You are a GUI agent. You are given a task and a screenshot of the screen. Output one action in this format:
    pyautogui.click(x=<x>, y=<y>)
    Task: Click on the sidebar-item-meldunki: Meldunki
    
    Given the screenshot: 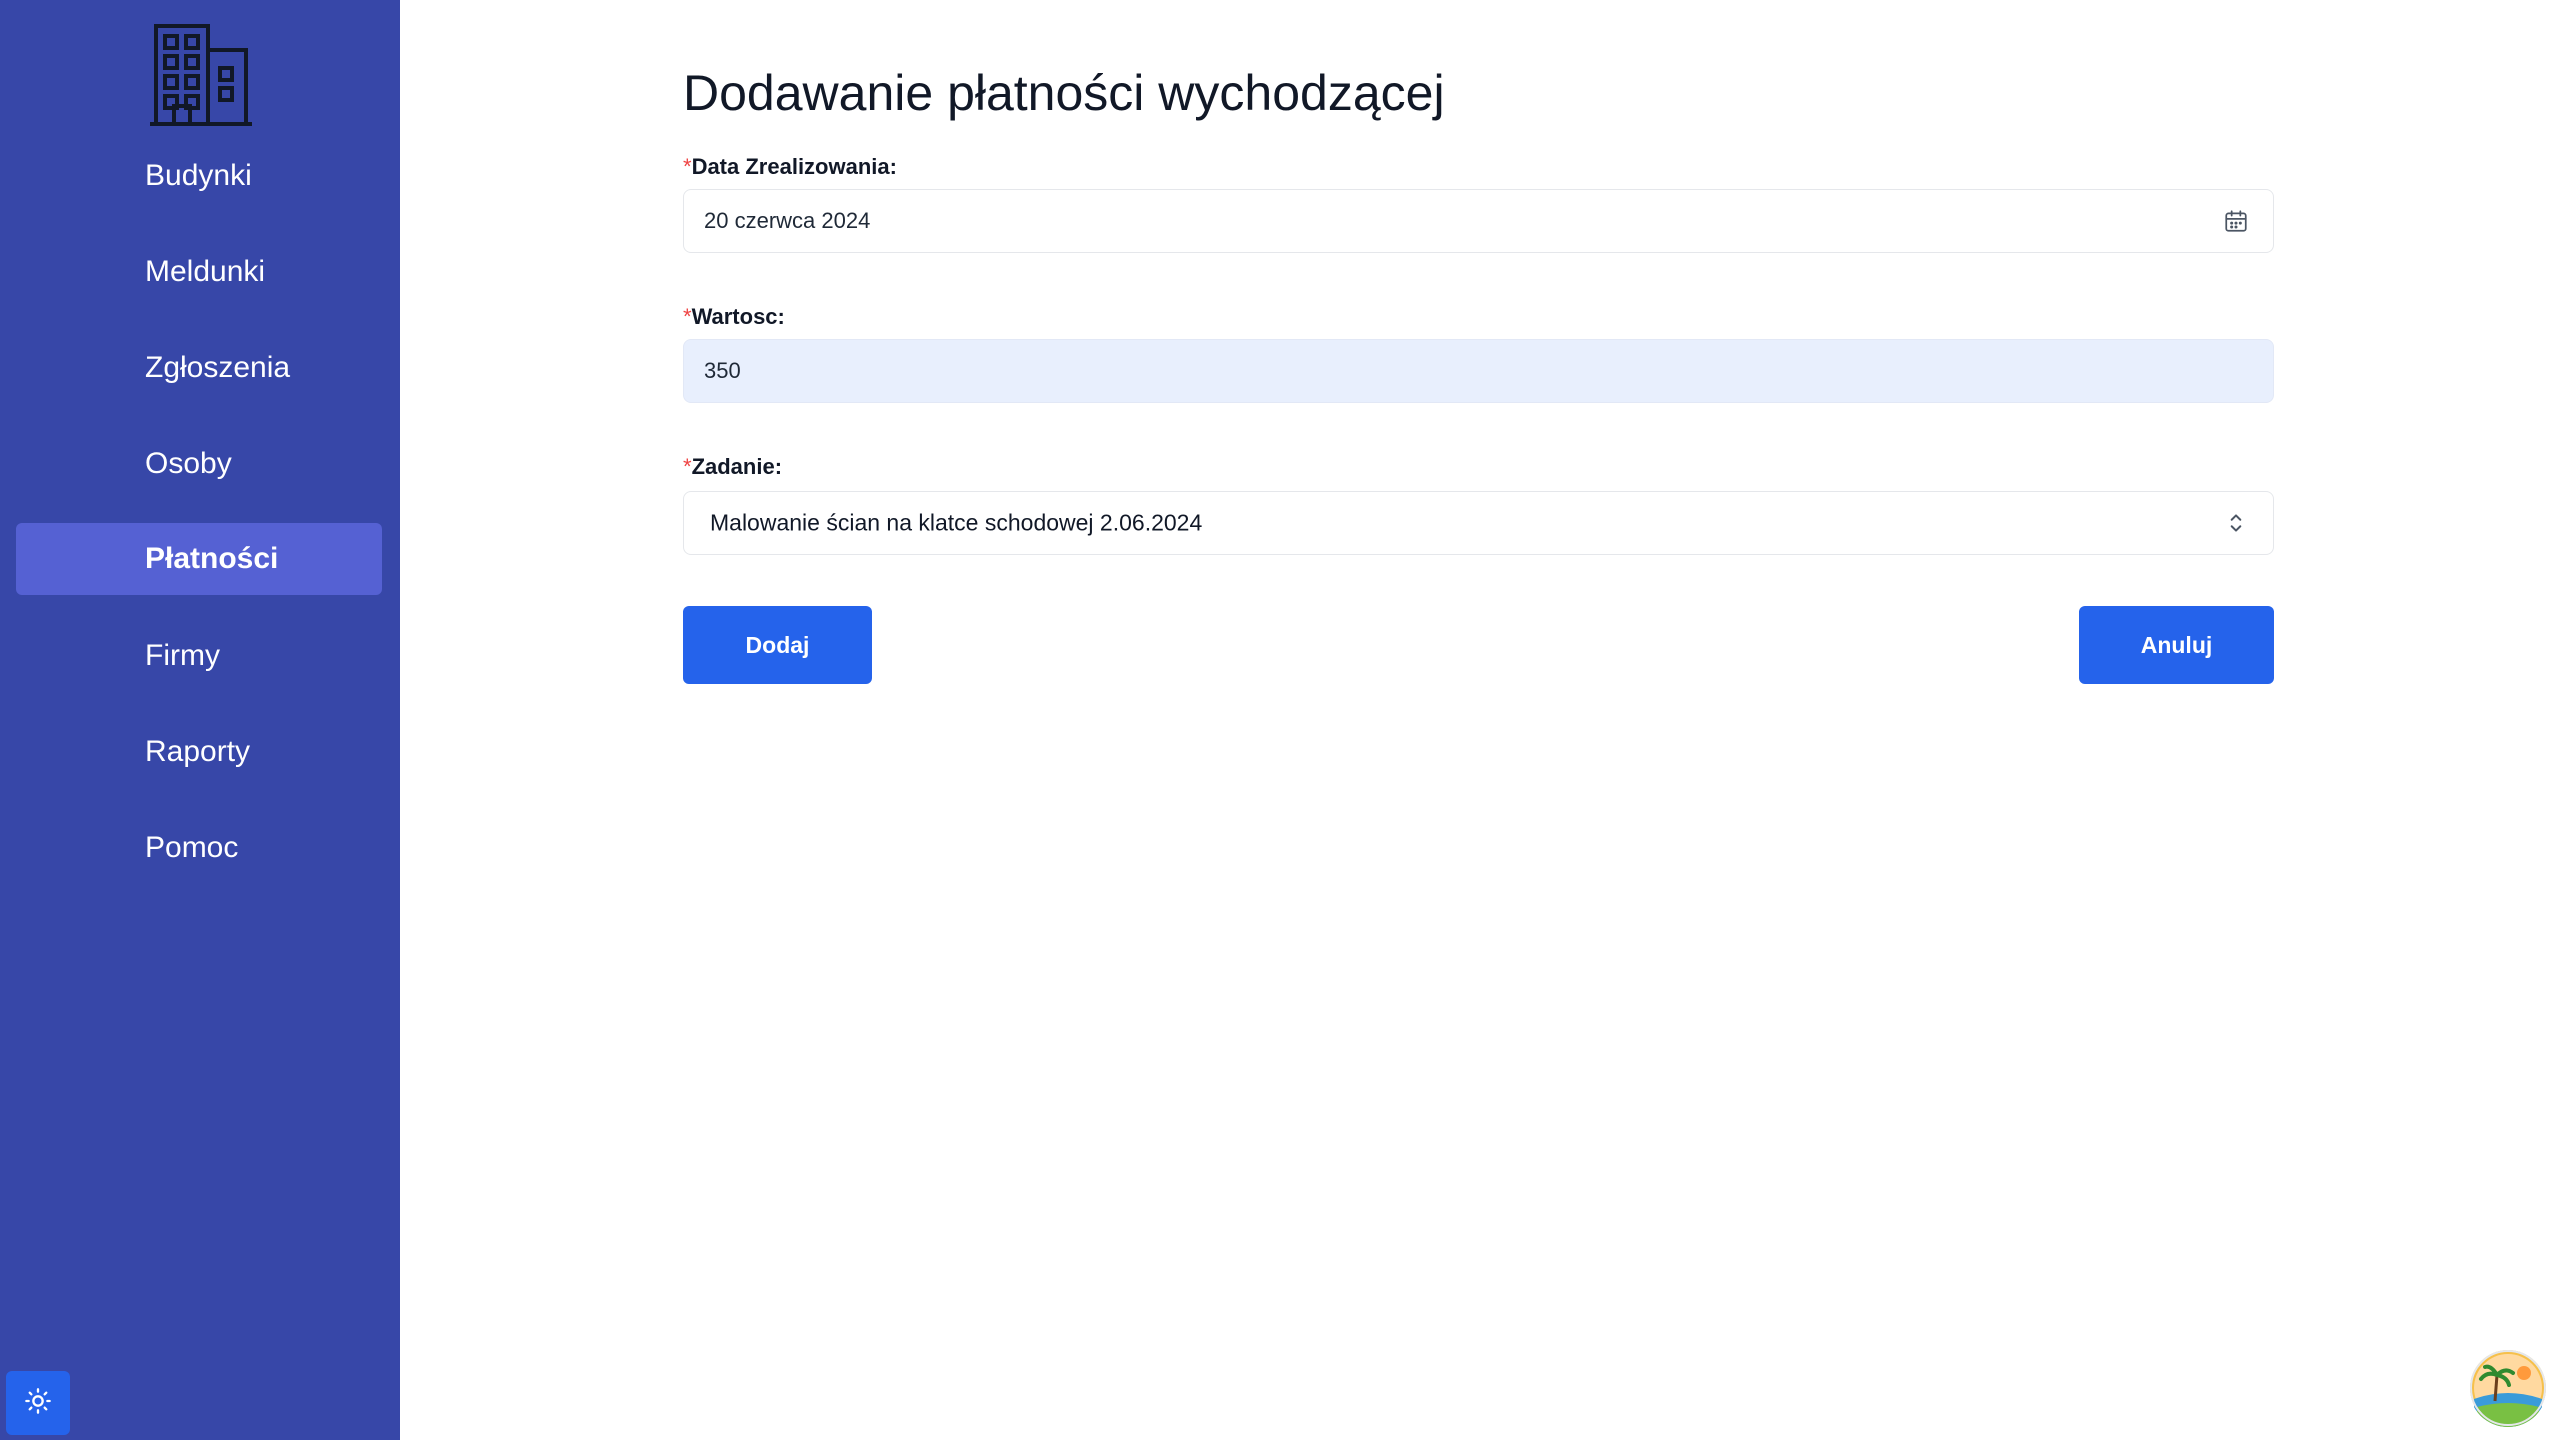 What is the action you would take?
    pyautogui.click(x=199, y=272)
    